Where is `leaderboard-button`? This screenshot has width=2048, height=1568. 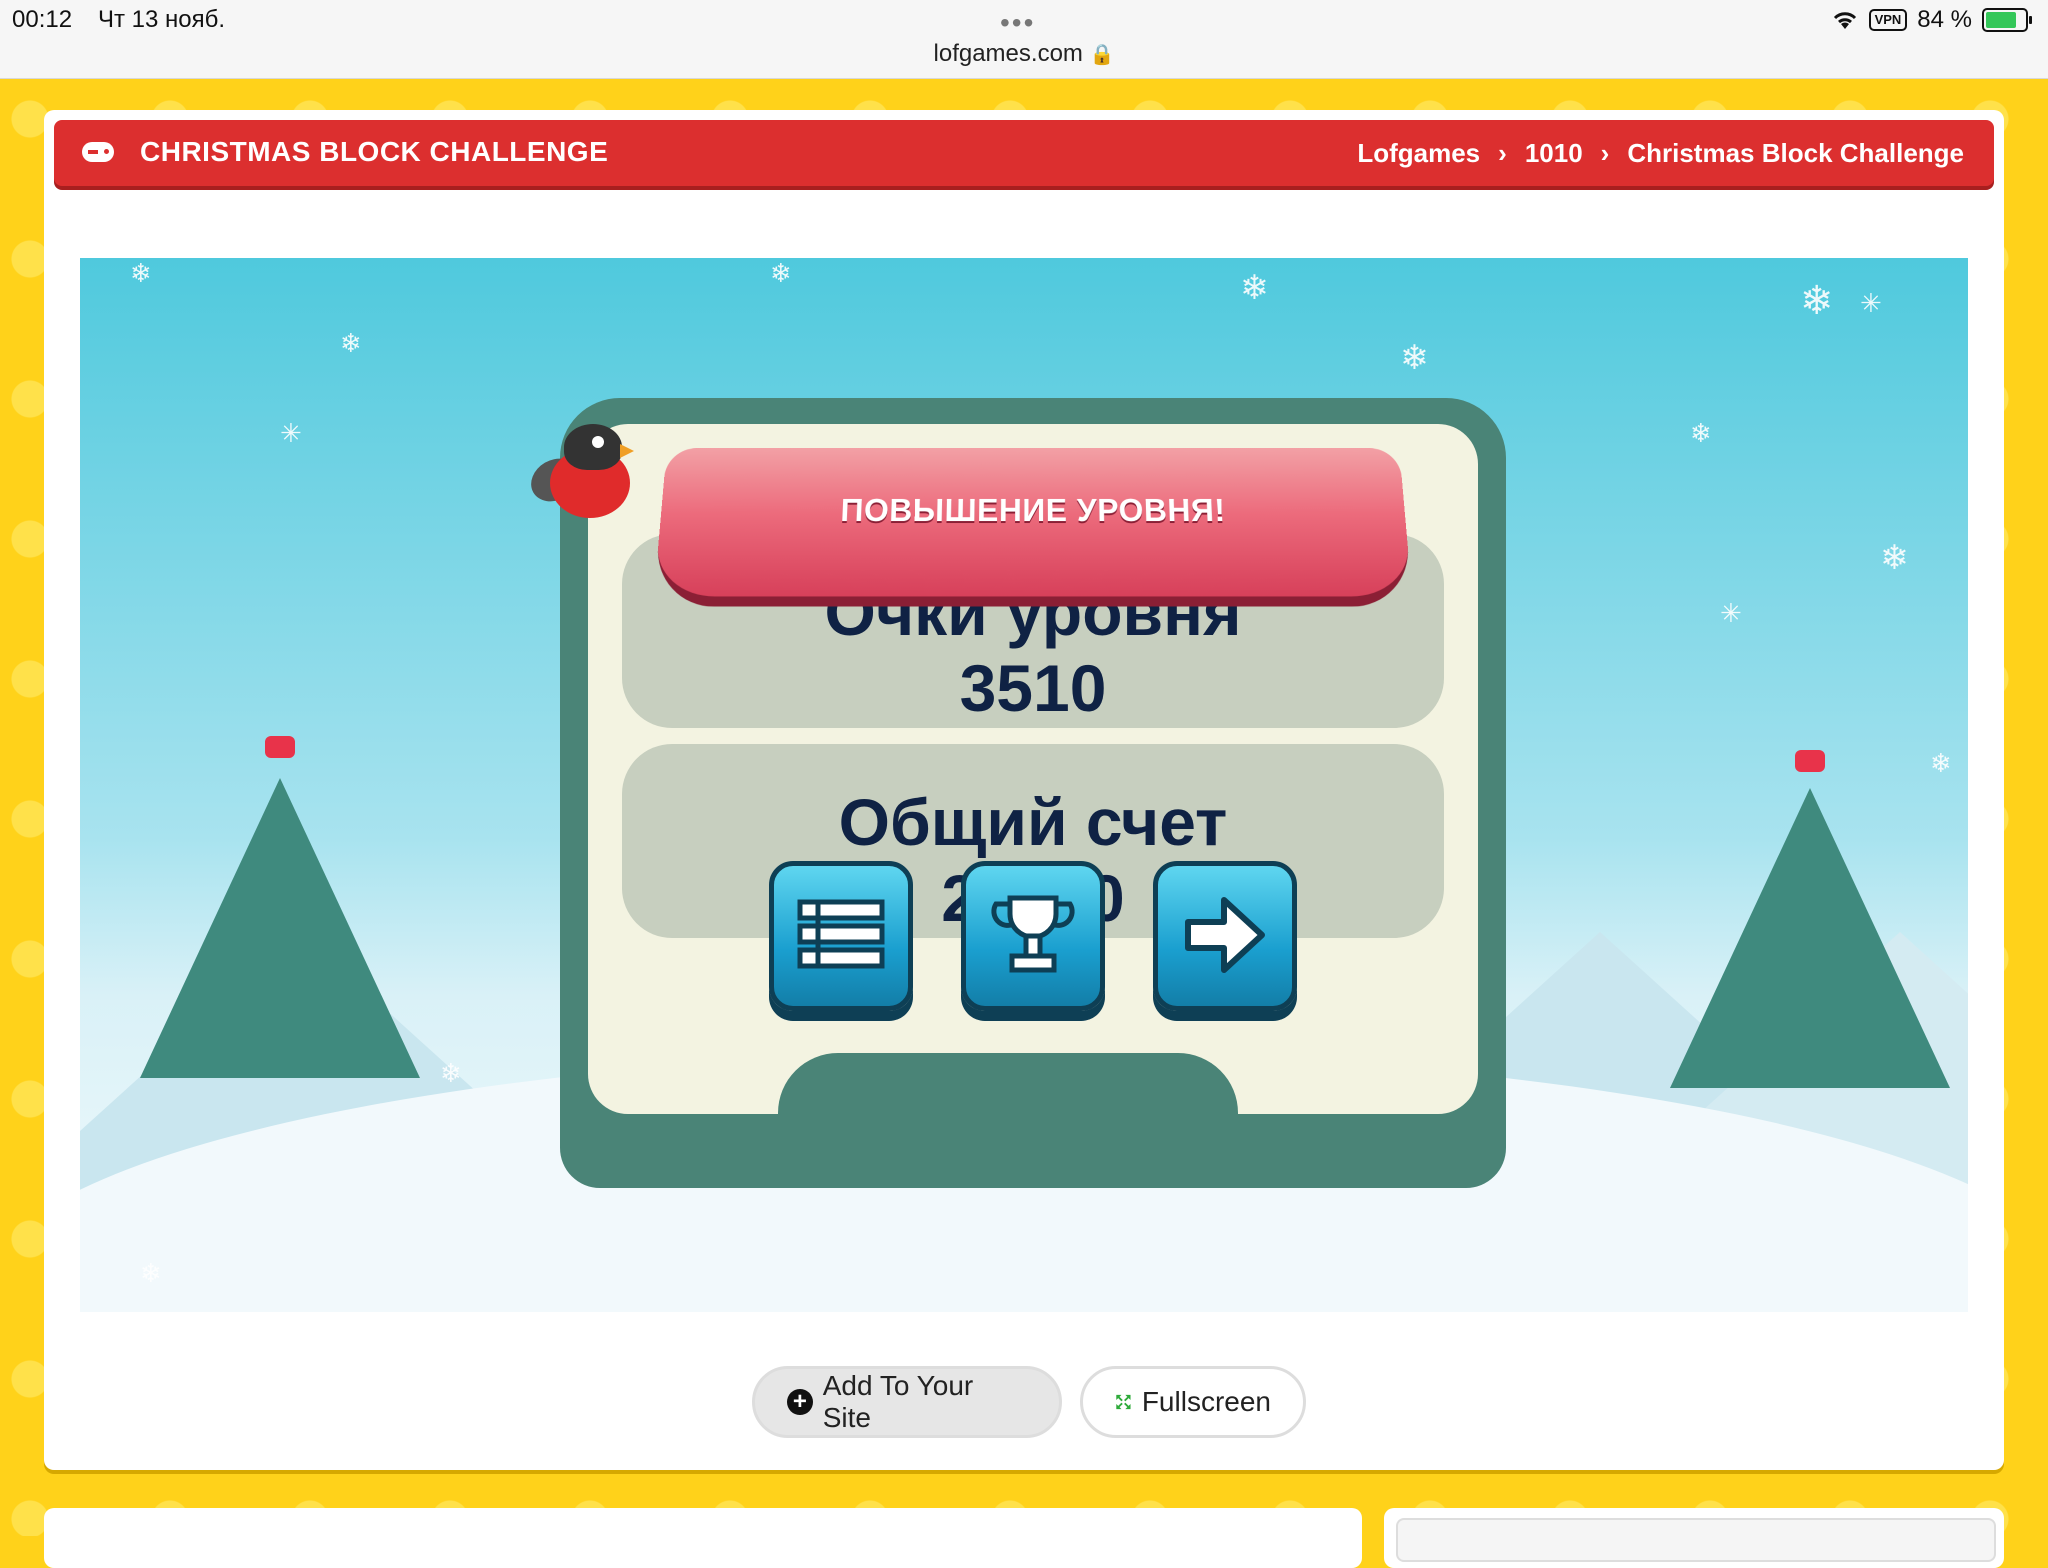 leaderboard-button is located at coordinates (1033, 936).